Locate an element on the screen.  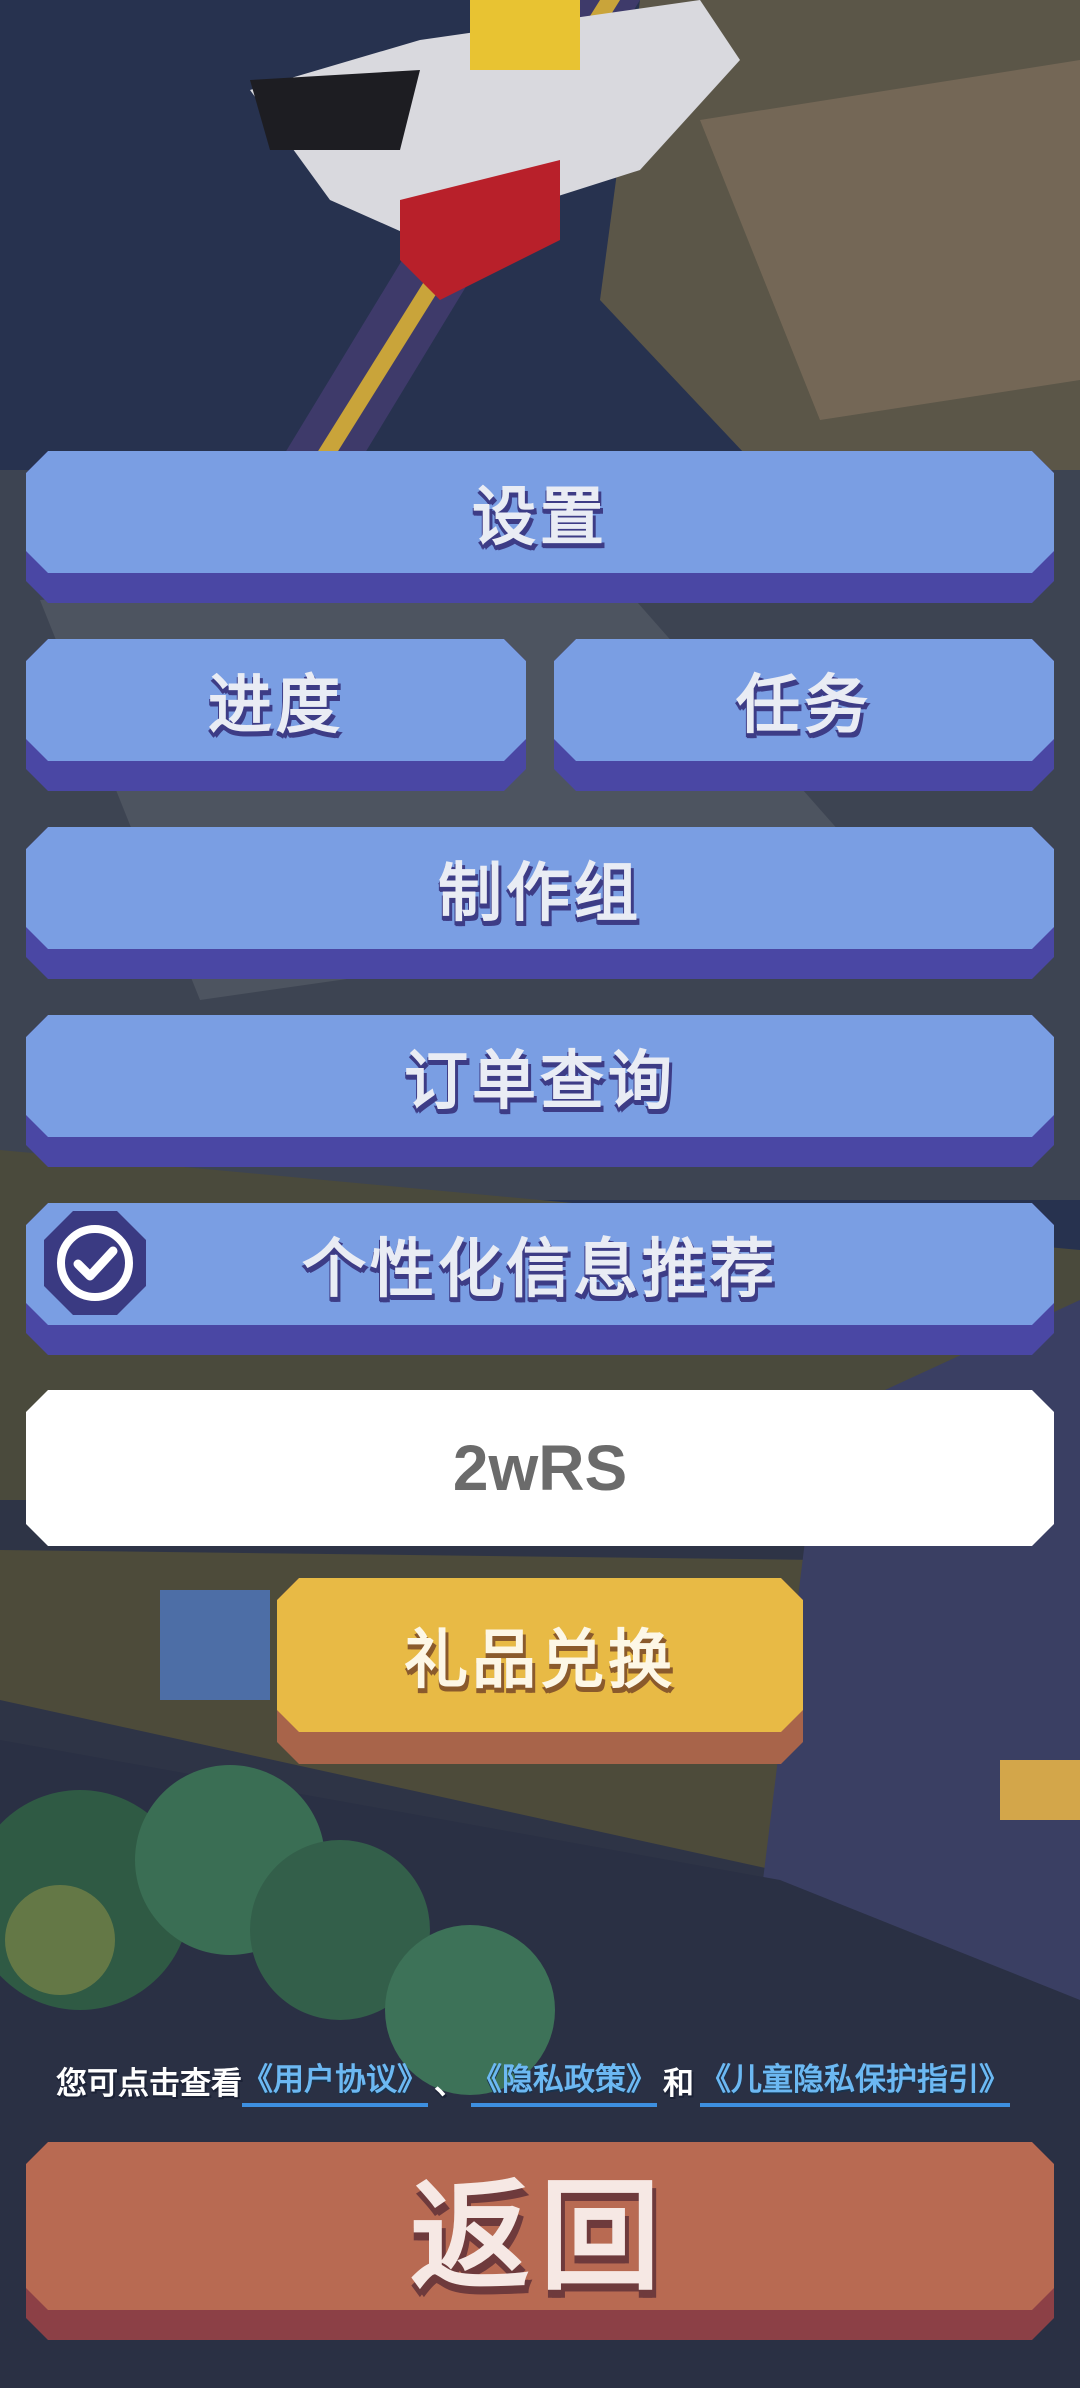
user-agreement-link: 《用户协议》 is located at coordinates (335, 2080).